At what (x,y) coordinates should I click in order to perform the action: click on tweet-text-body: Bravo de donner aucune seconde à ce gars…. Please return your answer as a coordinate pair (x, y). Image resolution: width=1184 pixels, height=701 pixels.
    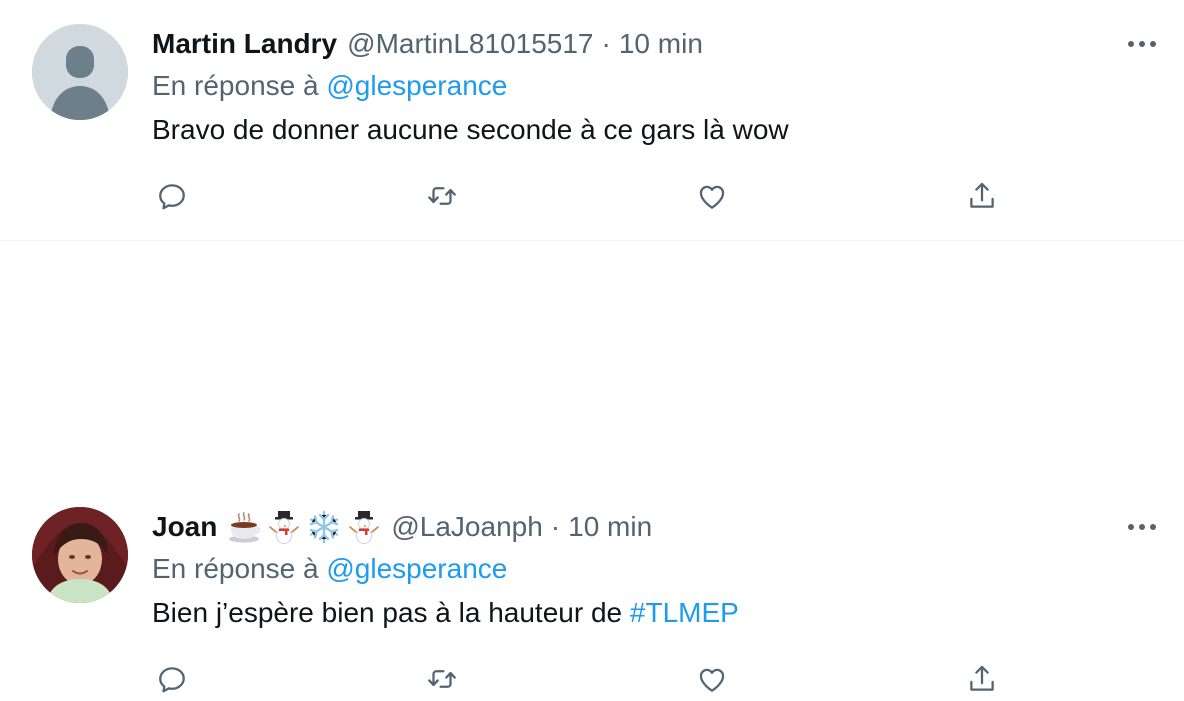
    Looking at the image, I should click on (470, 129).